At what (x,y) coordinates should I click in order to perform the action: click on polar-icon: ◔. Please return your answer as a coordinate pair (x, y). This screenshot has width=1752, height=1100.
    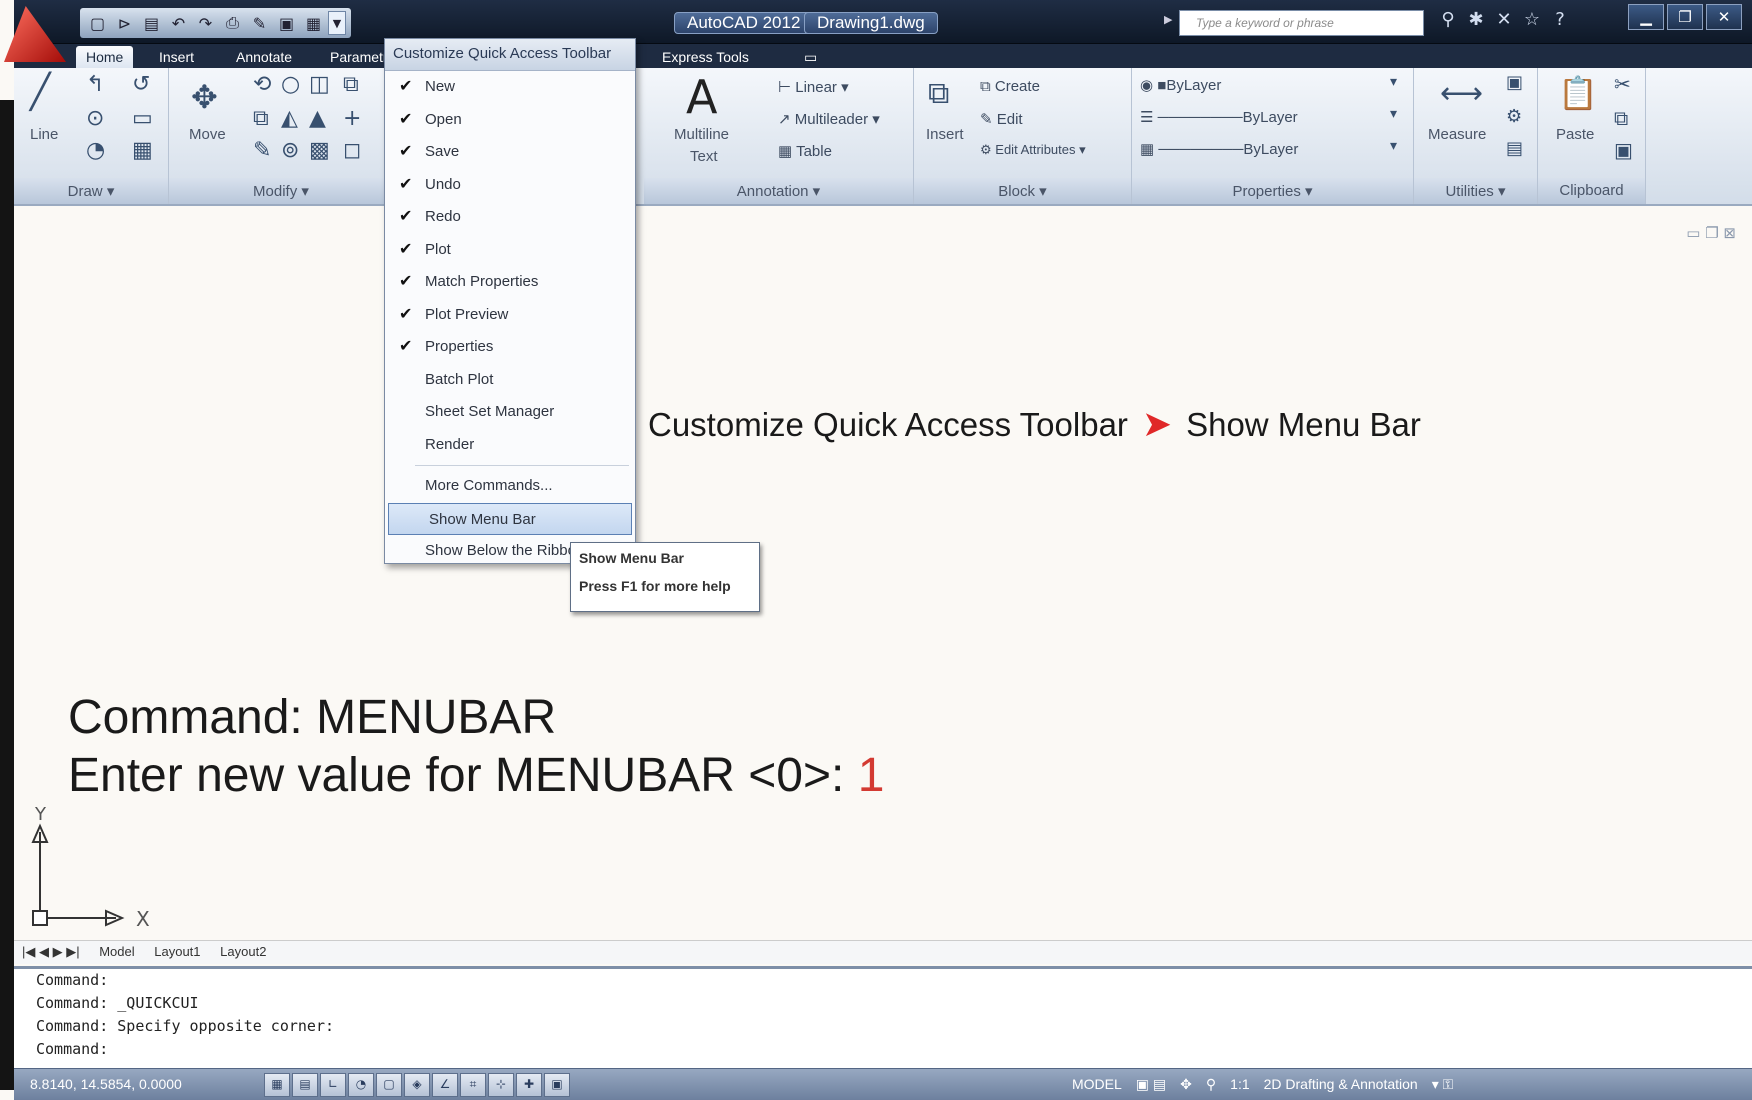
    Looking at the image, I should click on (361, 1085).